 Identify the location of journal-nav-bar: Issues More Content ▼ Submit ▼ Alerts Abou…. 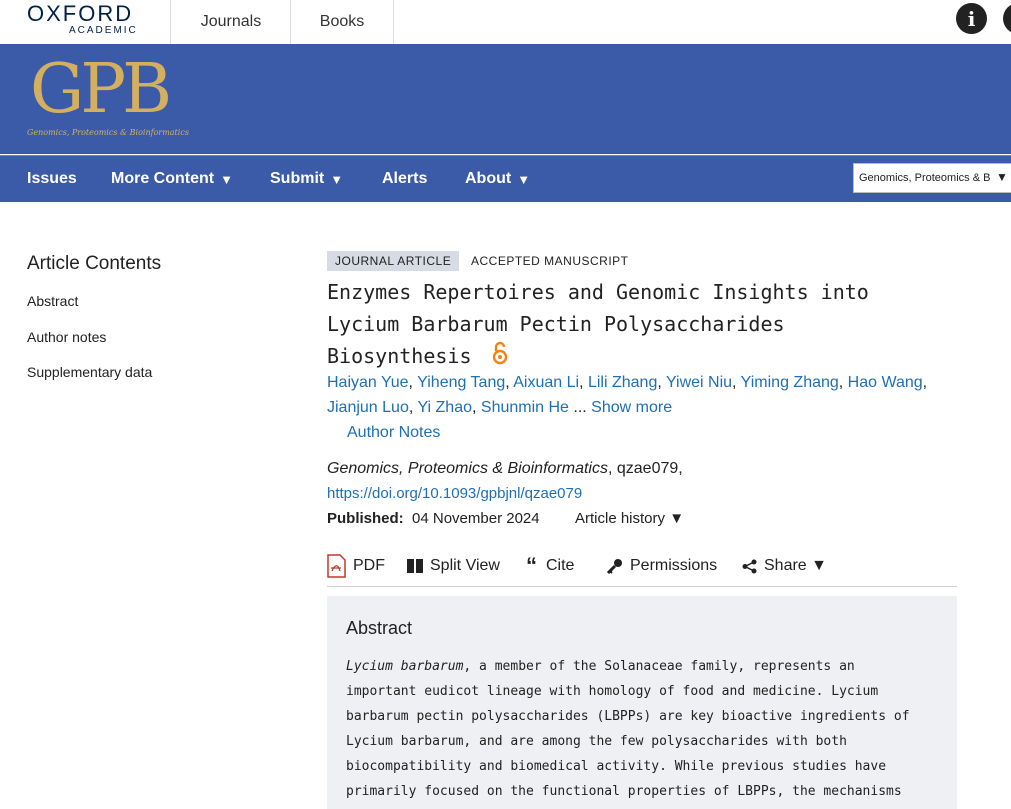
(505, 178).